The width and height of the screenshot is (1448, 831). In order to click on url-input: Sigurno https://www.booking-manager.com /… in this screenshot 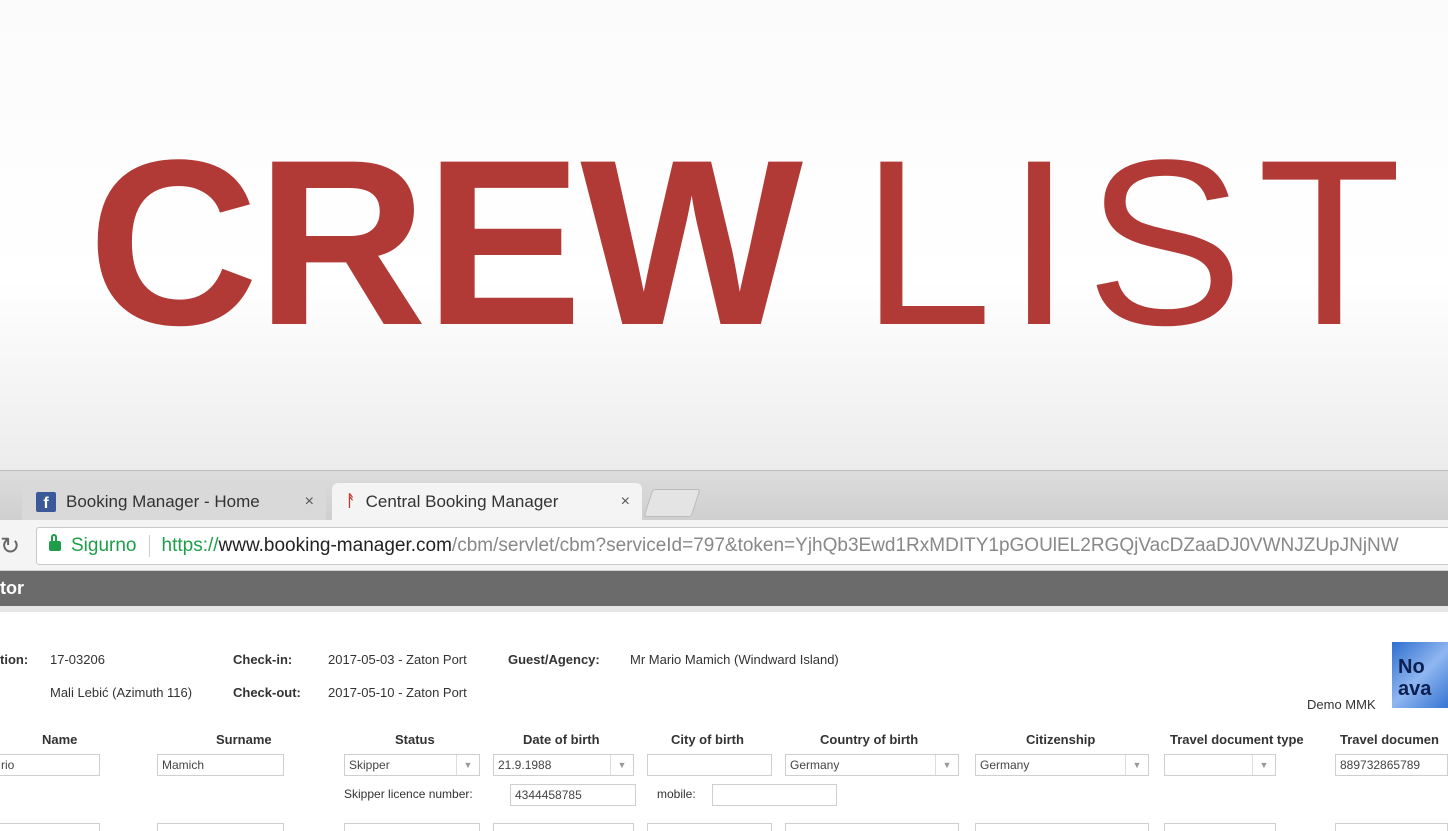, I will do `click(742, 546)`.